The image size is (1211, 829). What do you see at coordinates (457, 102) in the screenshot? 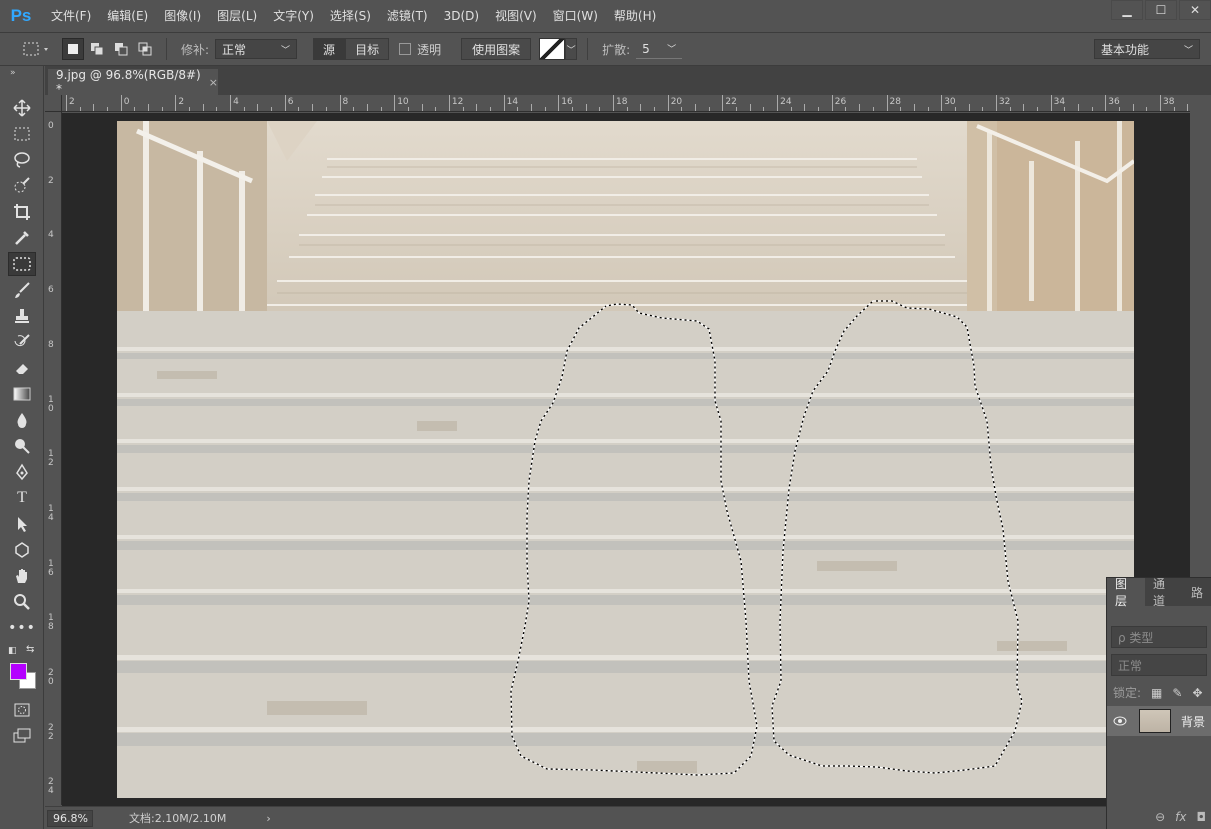
I see `ruler-tick-label: 12` at bounding box center [457, 102].